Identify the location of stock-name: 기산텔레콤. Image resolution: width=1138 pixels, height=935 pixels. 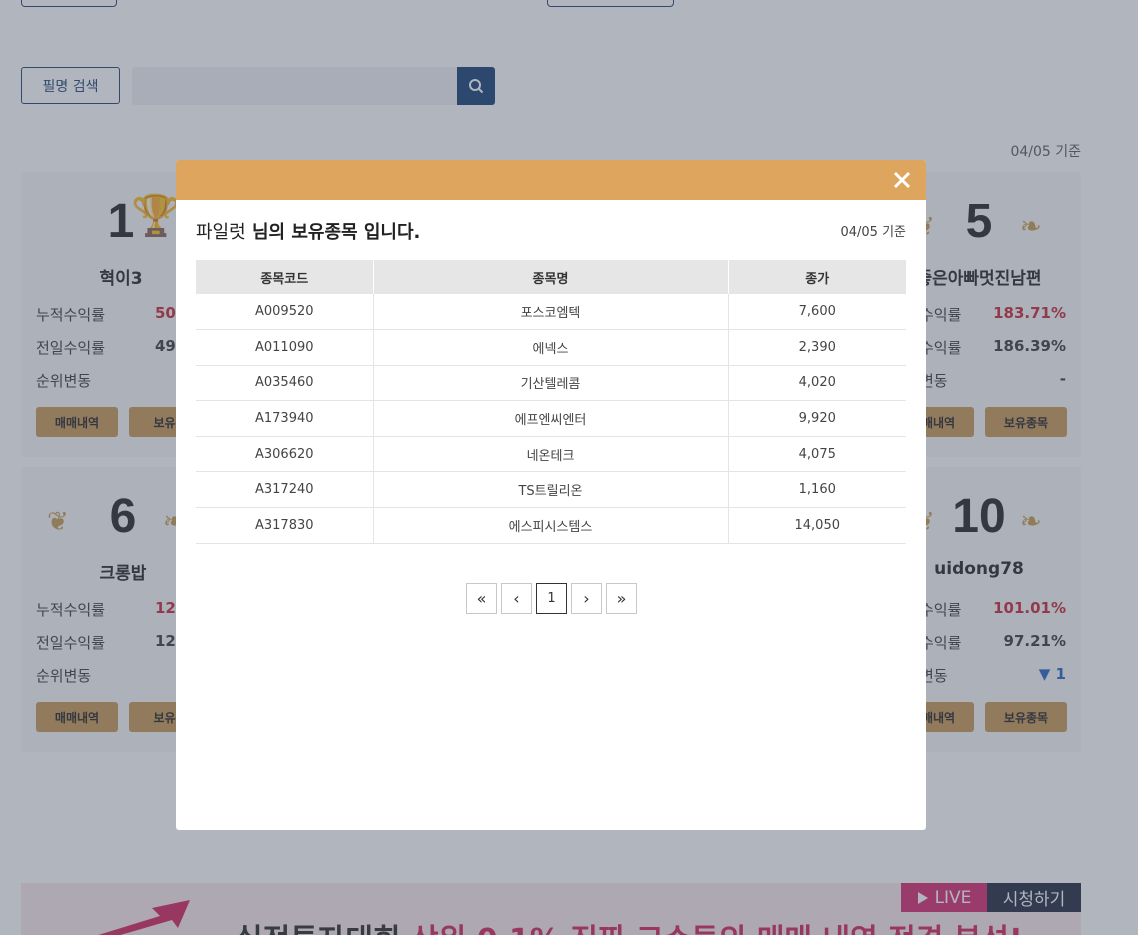
(551, 383).